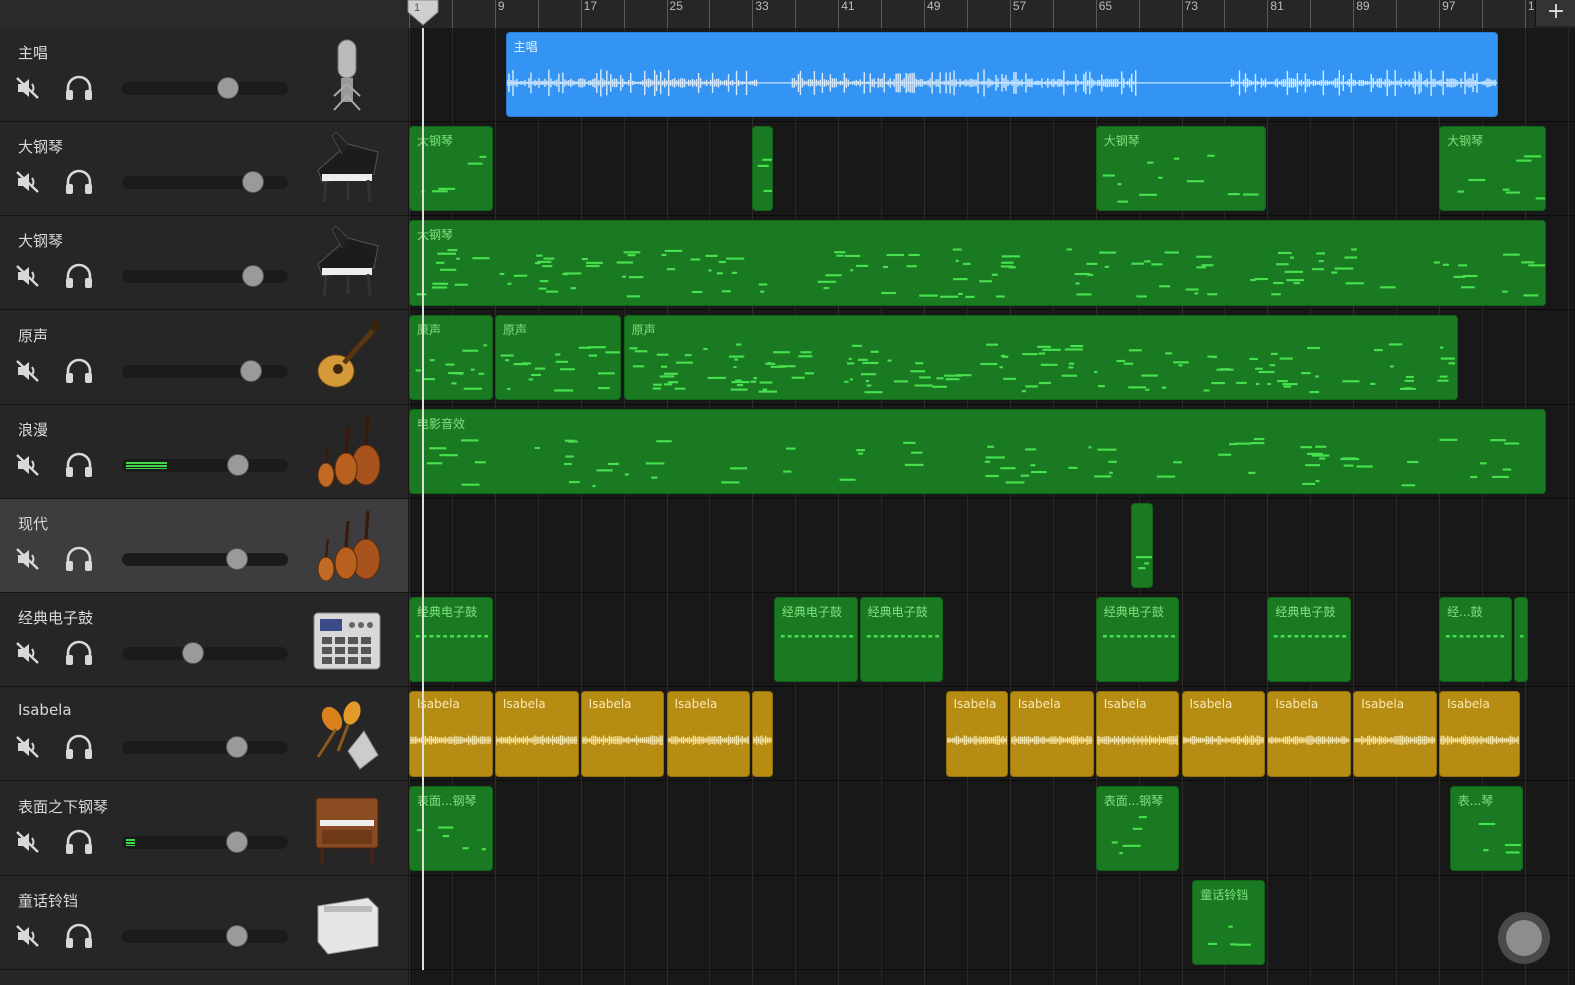 The width and height of the screenshot is (1575, 985). Describe the element at coordinates (347, 358) in the screenshot. I see `acoustic-guitar-icon` at that location.